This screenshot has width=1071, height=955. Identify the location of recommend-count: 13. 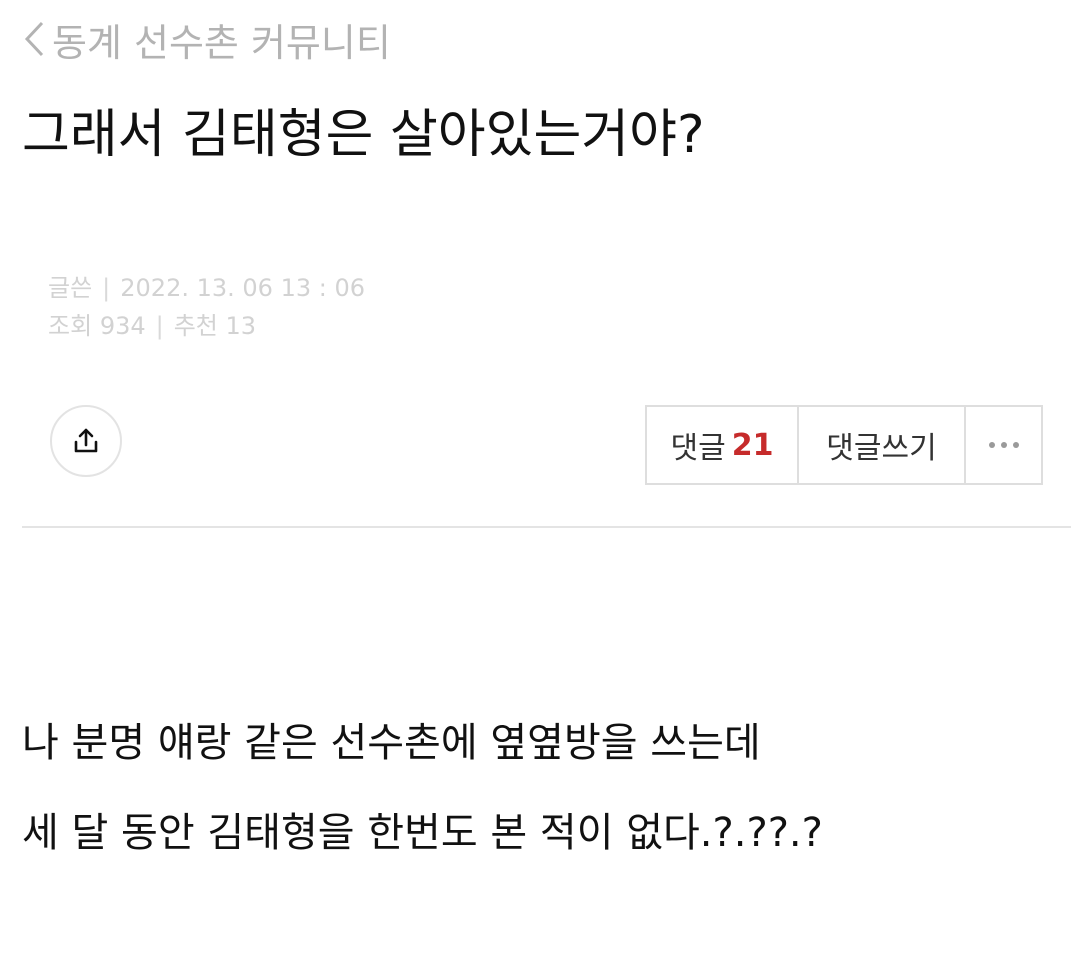
(241, 326).